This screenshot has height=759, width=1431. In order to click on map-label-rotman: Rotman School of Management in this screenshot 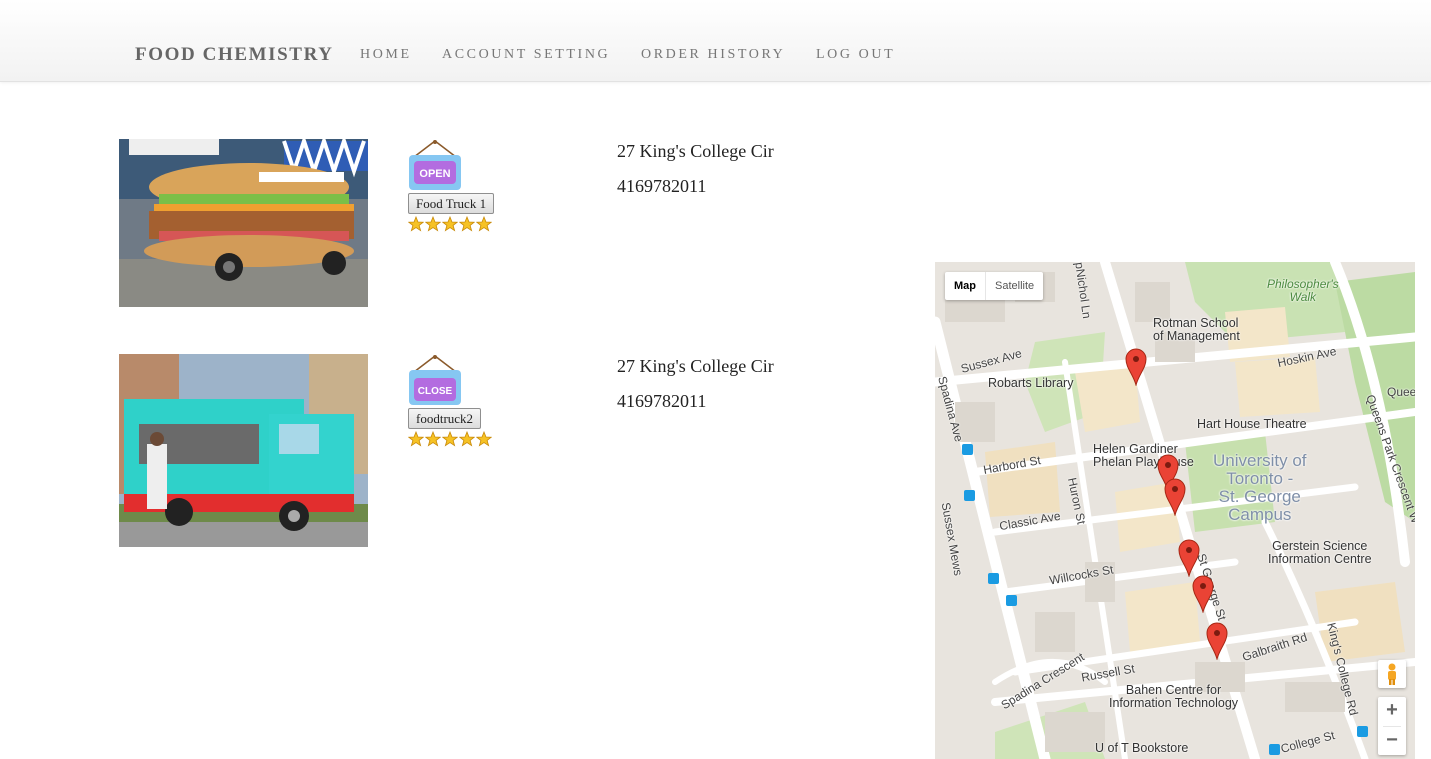, I will do `click(1196, 329)`.